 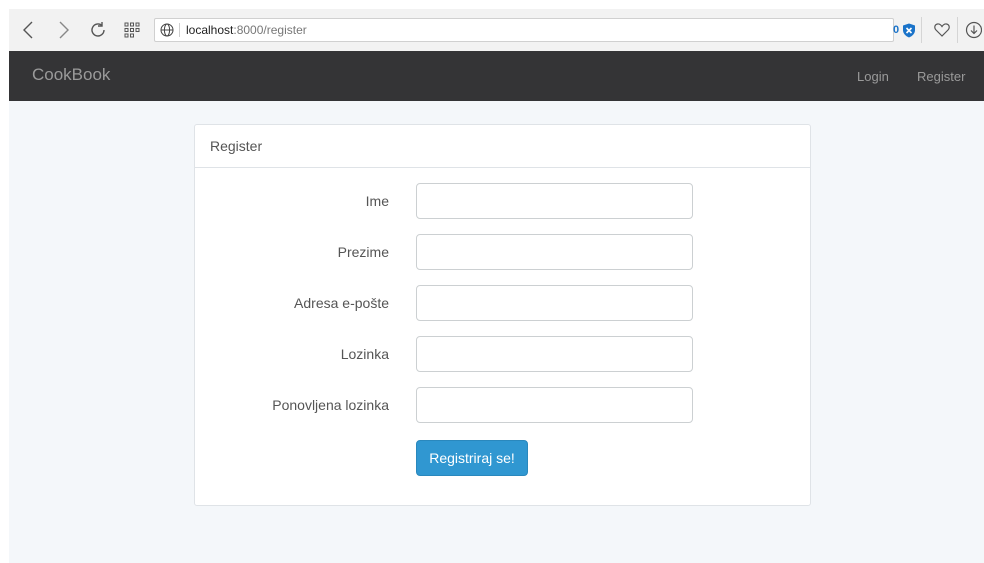 I want to click on form-row-lozinka: Lozinka, so click(x=502, y=354).